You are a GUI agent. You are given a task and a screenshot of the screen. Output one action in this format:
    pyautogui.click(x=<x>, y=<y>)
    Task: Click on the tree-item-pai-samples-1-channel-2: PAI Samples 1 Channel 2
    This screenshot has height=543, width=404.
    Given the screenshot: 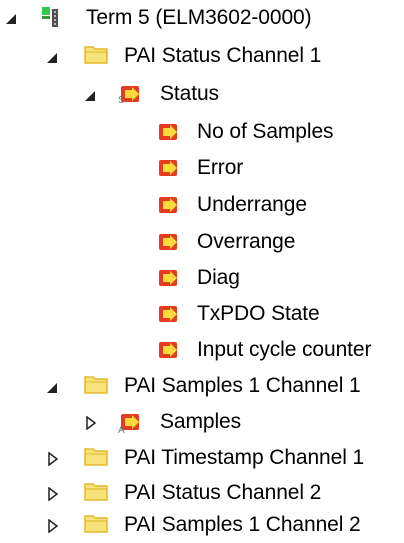 What is the action you would take?
    pyautogui.click(x=202, y=525)
    